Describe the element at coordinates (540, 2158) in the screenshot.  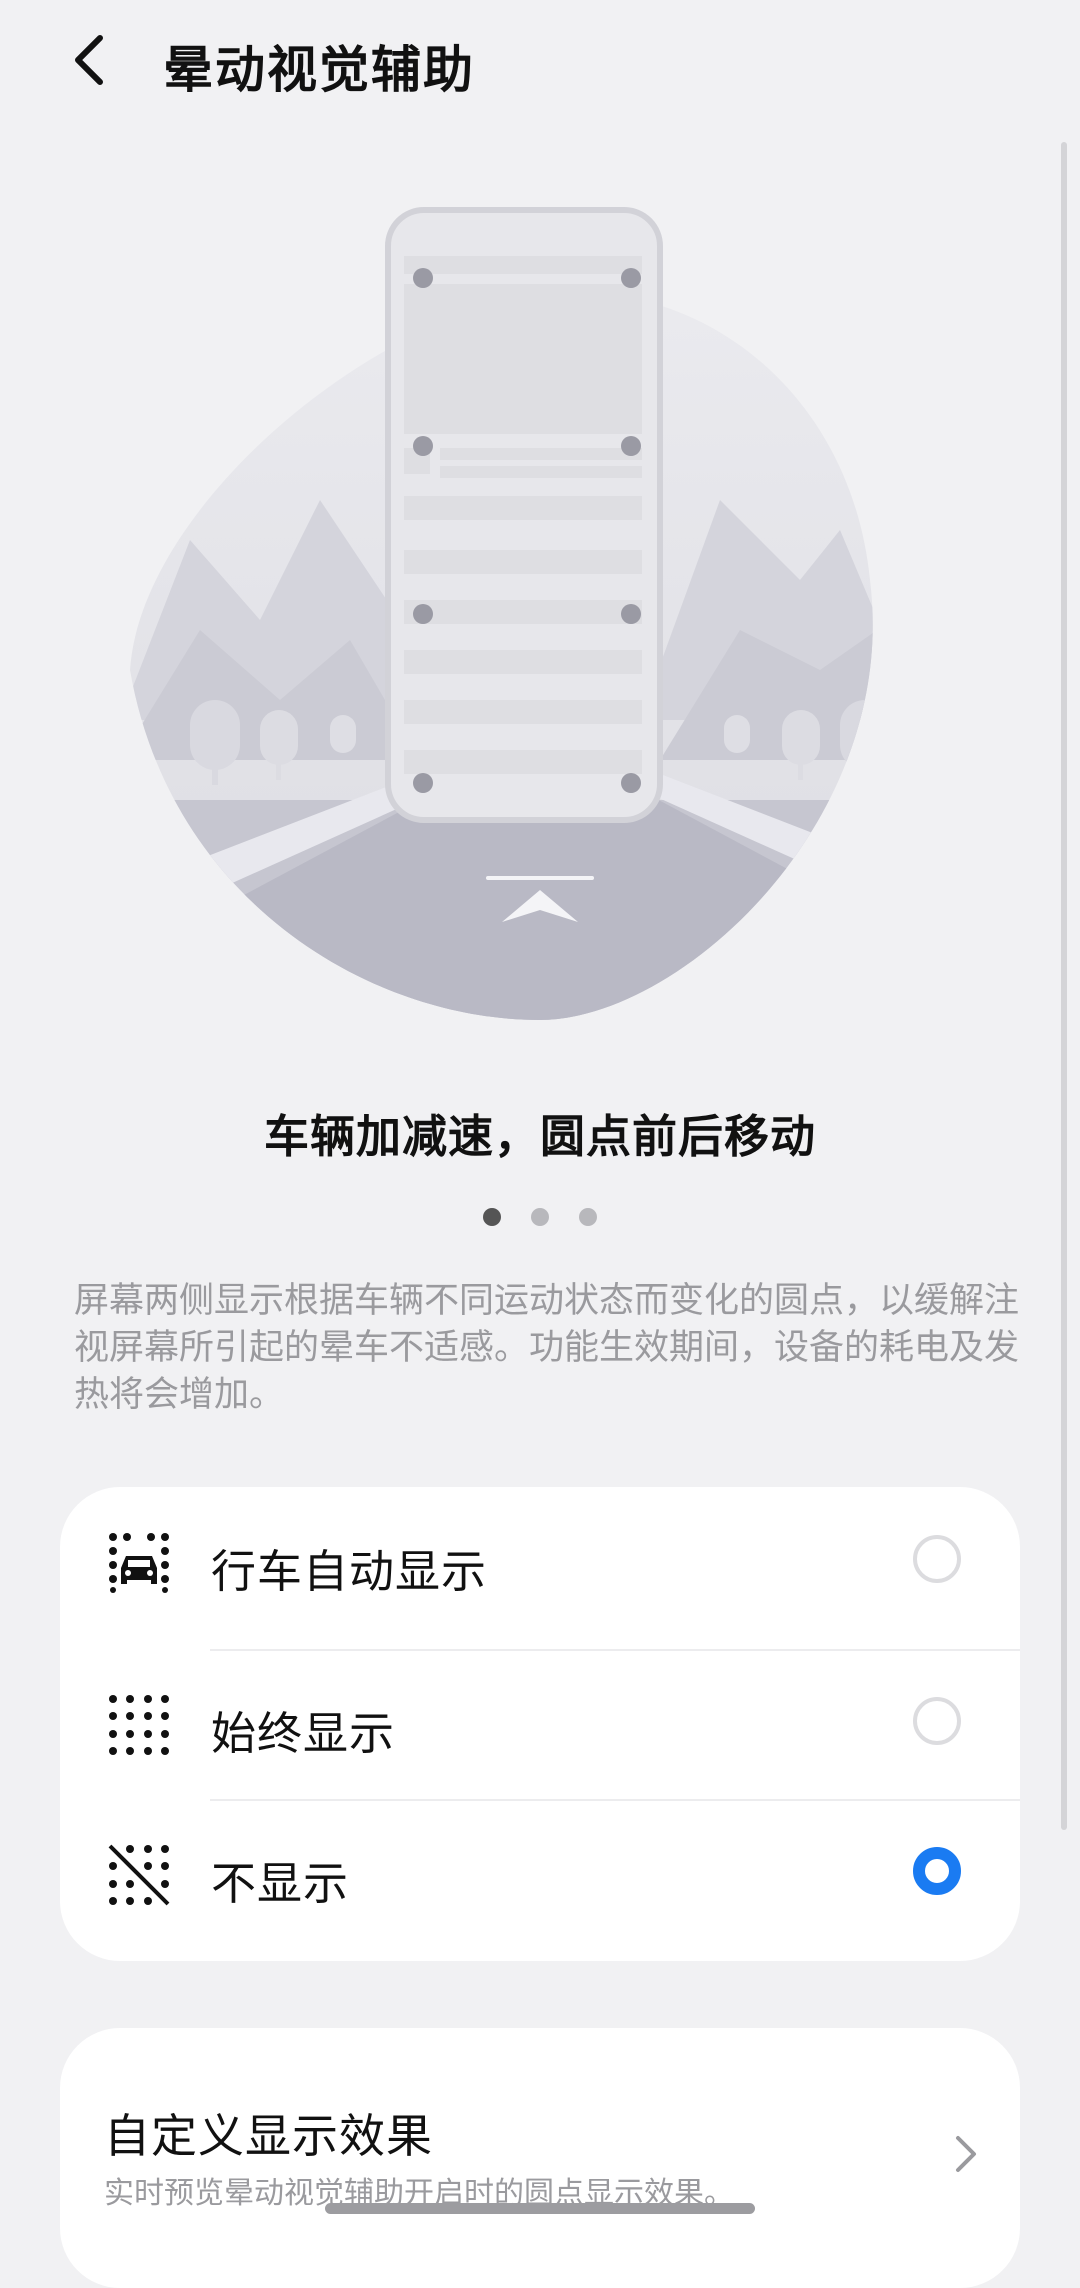
I see `custom-effect-row: 自定义显示效果 实时预览晕动视觉辅助开启时的圆点显示效果。` at that location.